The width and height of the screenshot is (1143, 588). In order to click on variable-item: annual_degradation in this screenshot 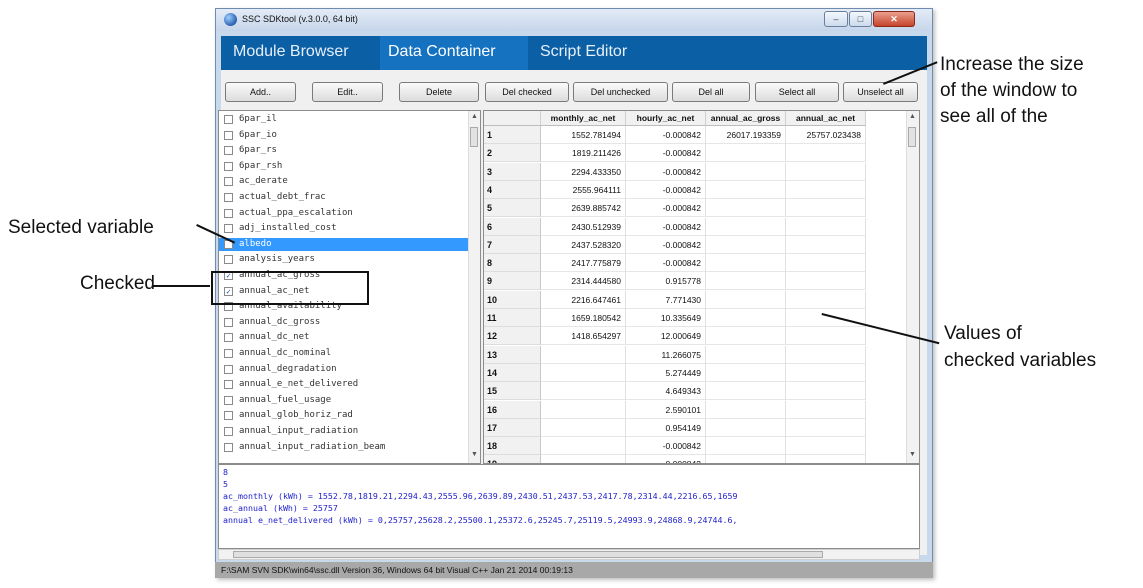, I will do `click(344, 369)`.